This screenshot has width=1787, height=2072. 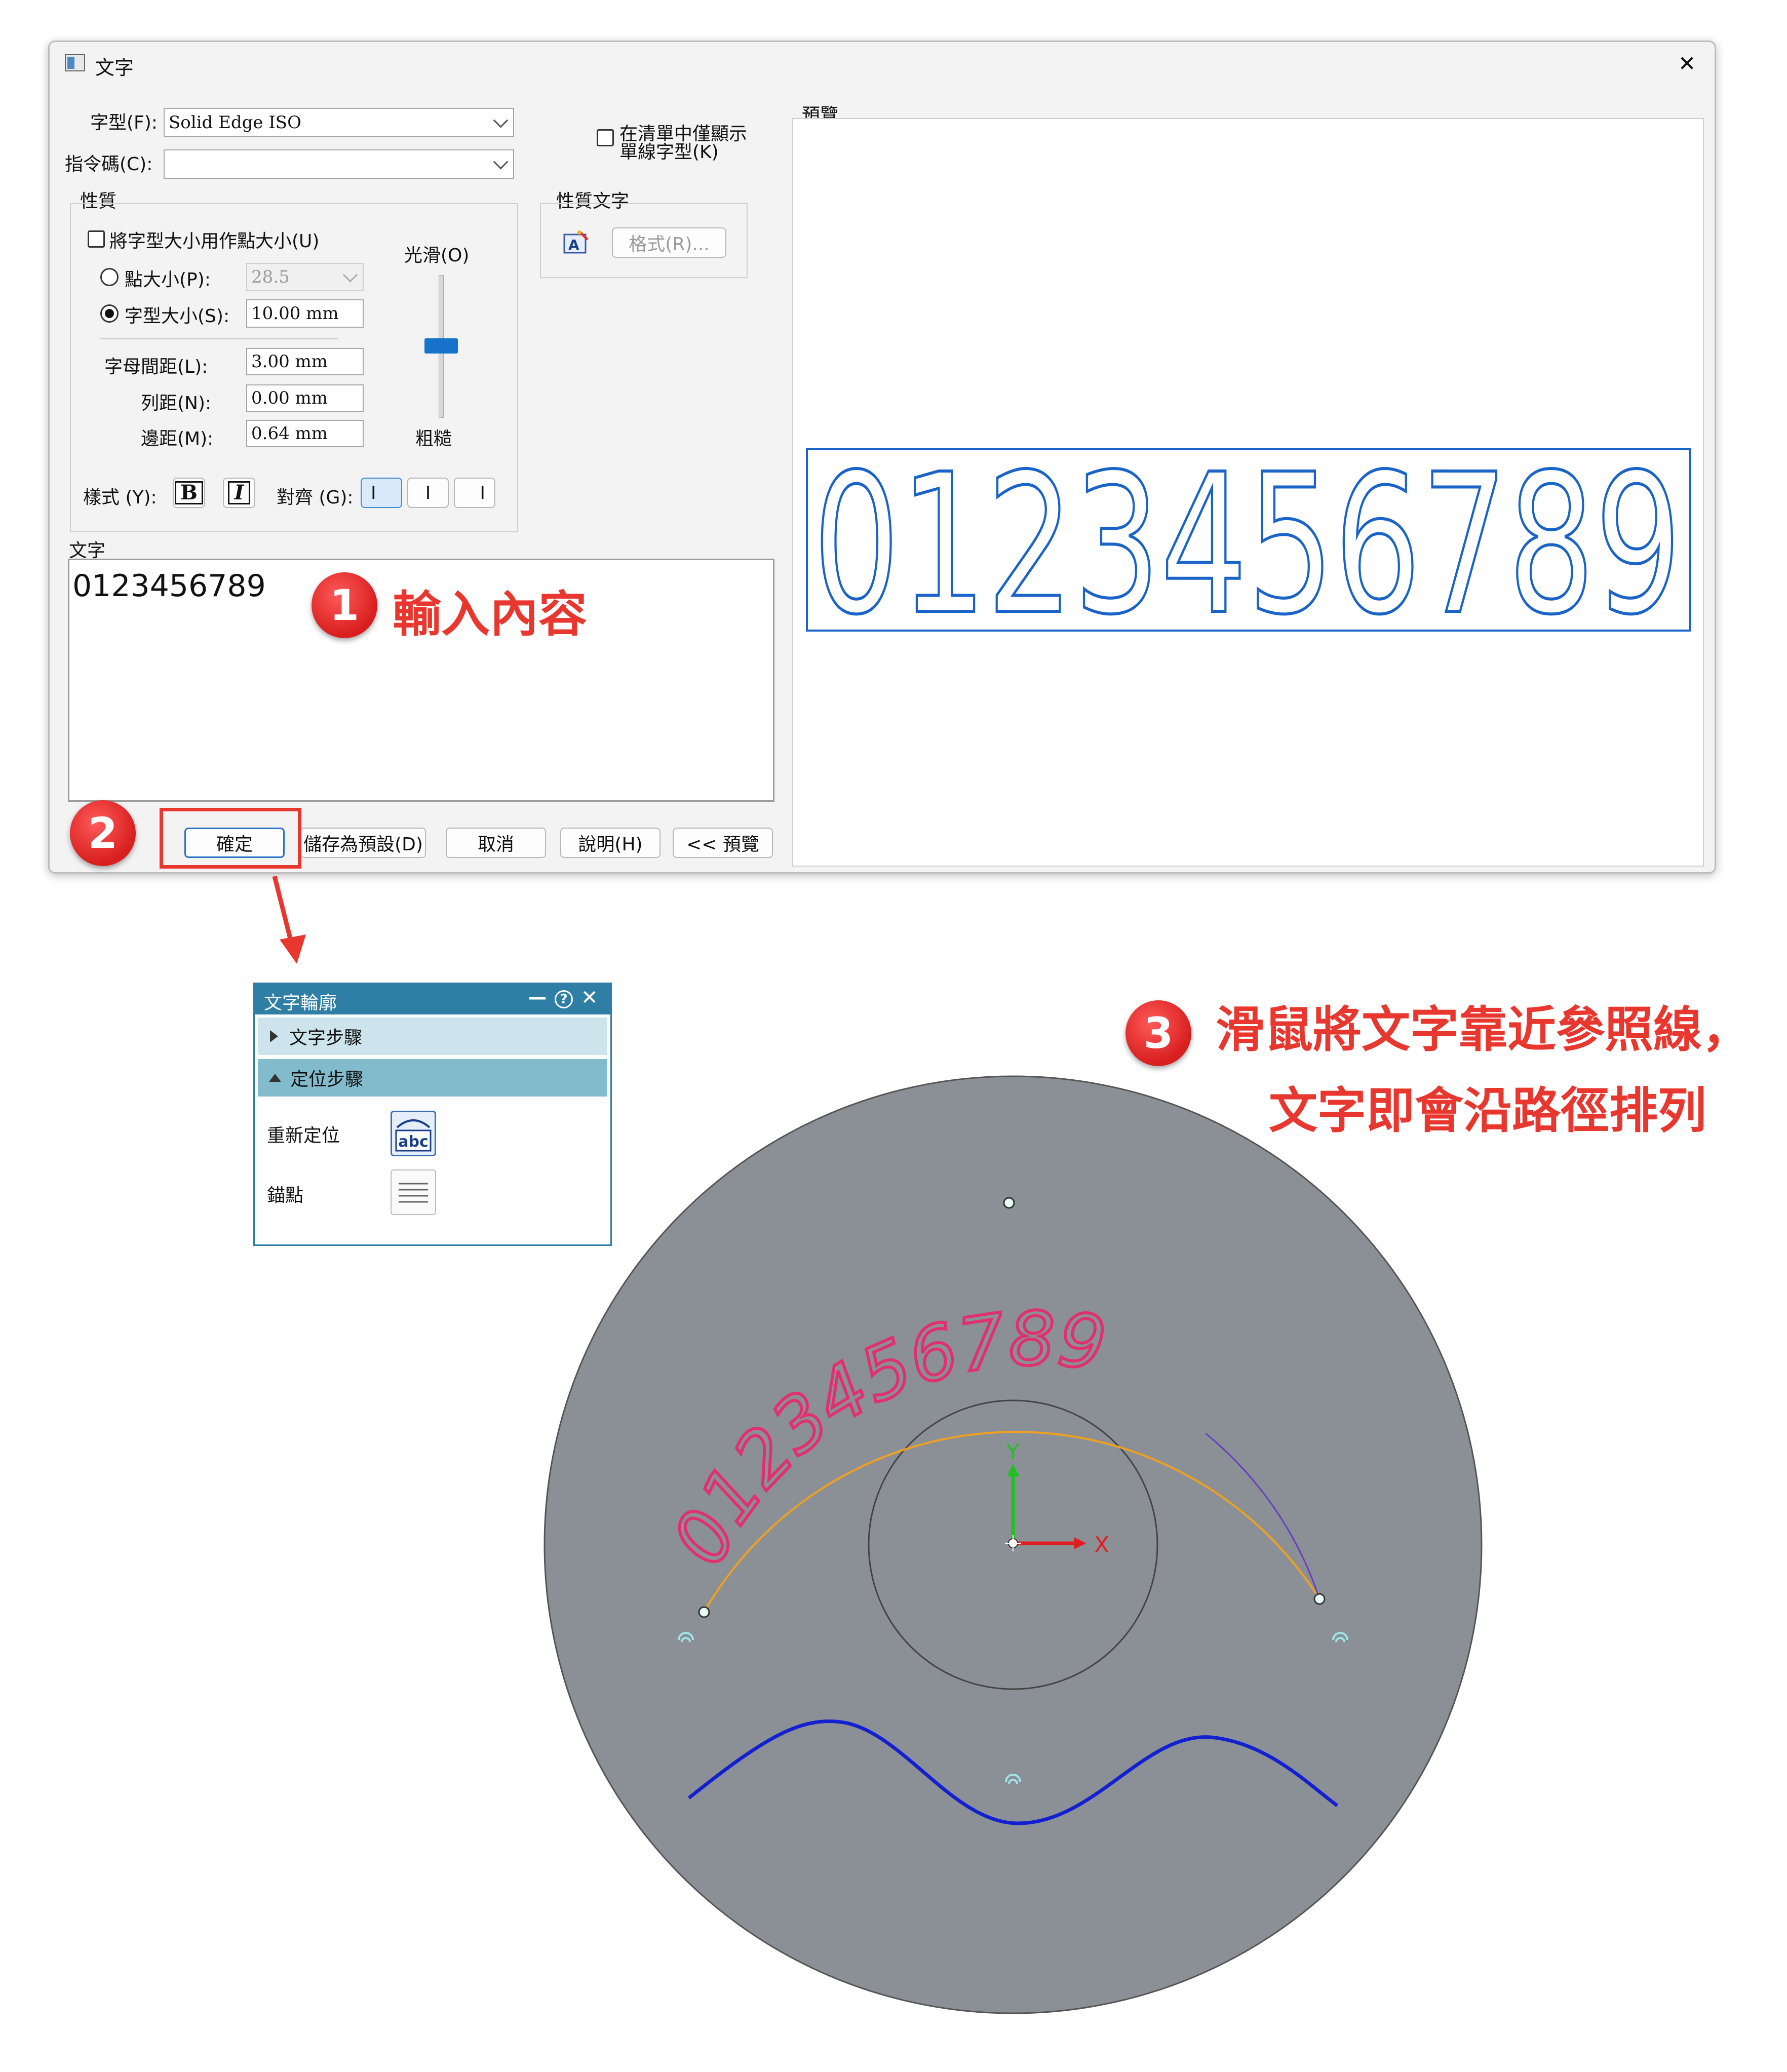 I want to click on char-spacing-input: 3.00 mm, so click(x=305, y=362).